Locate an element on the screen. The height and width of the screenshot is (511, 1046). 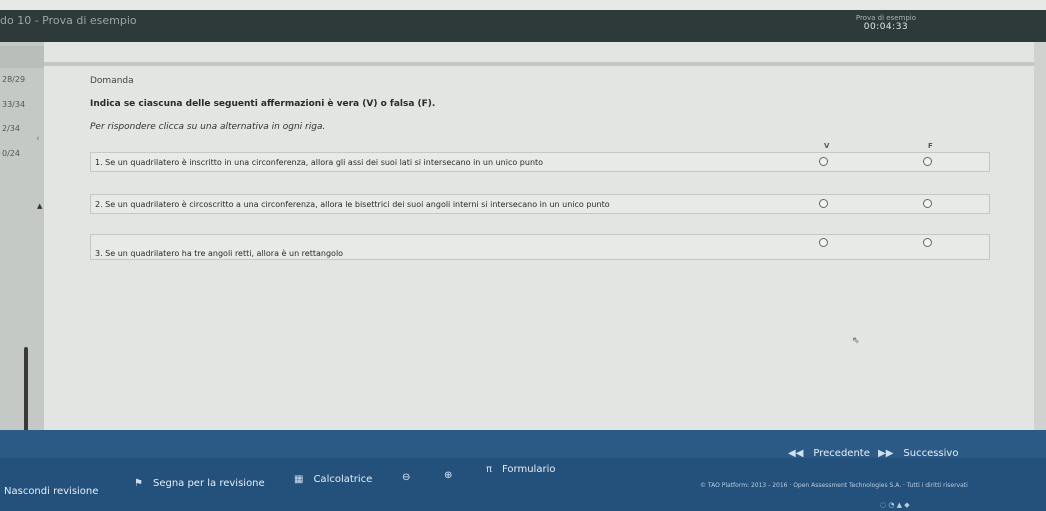
column-header-true: V is located at coordinates (827, 146).